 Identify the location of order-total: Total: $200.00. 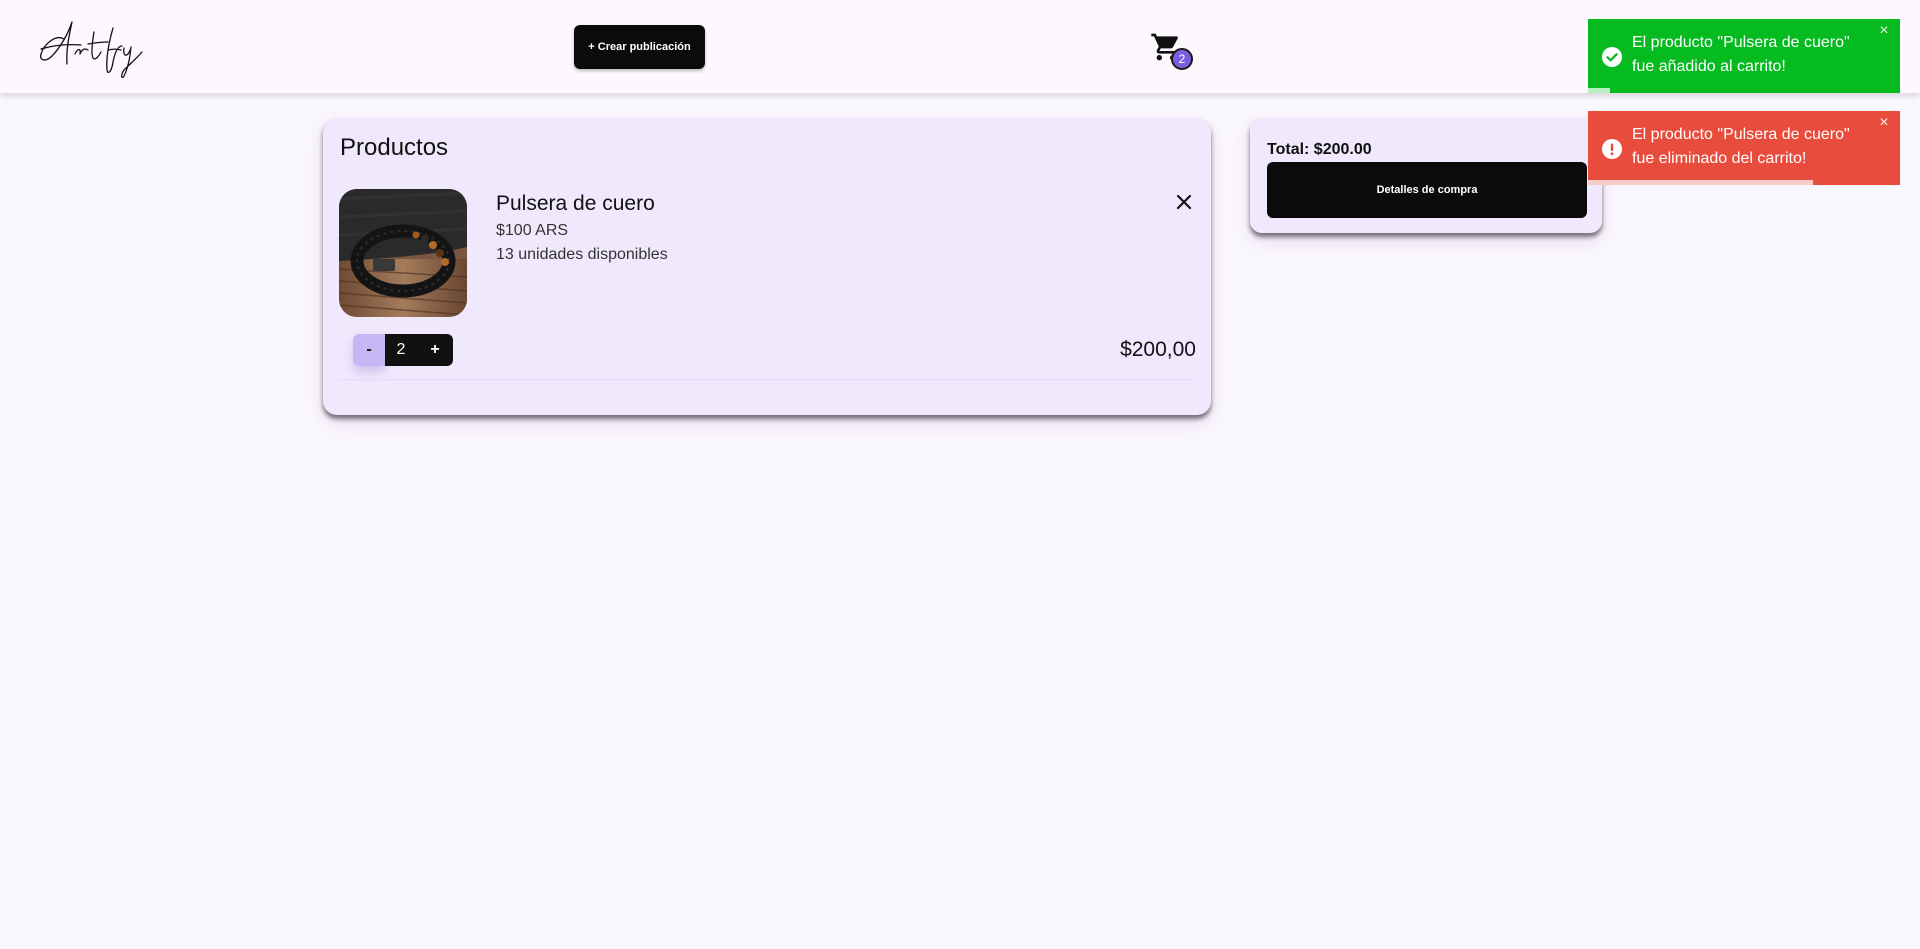
(1319, 149).